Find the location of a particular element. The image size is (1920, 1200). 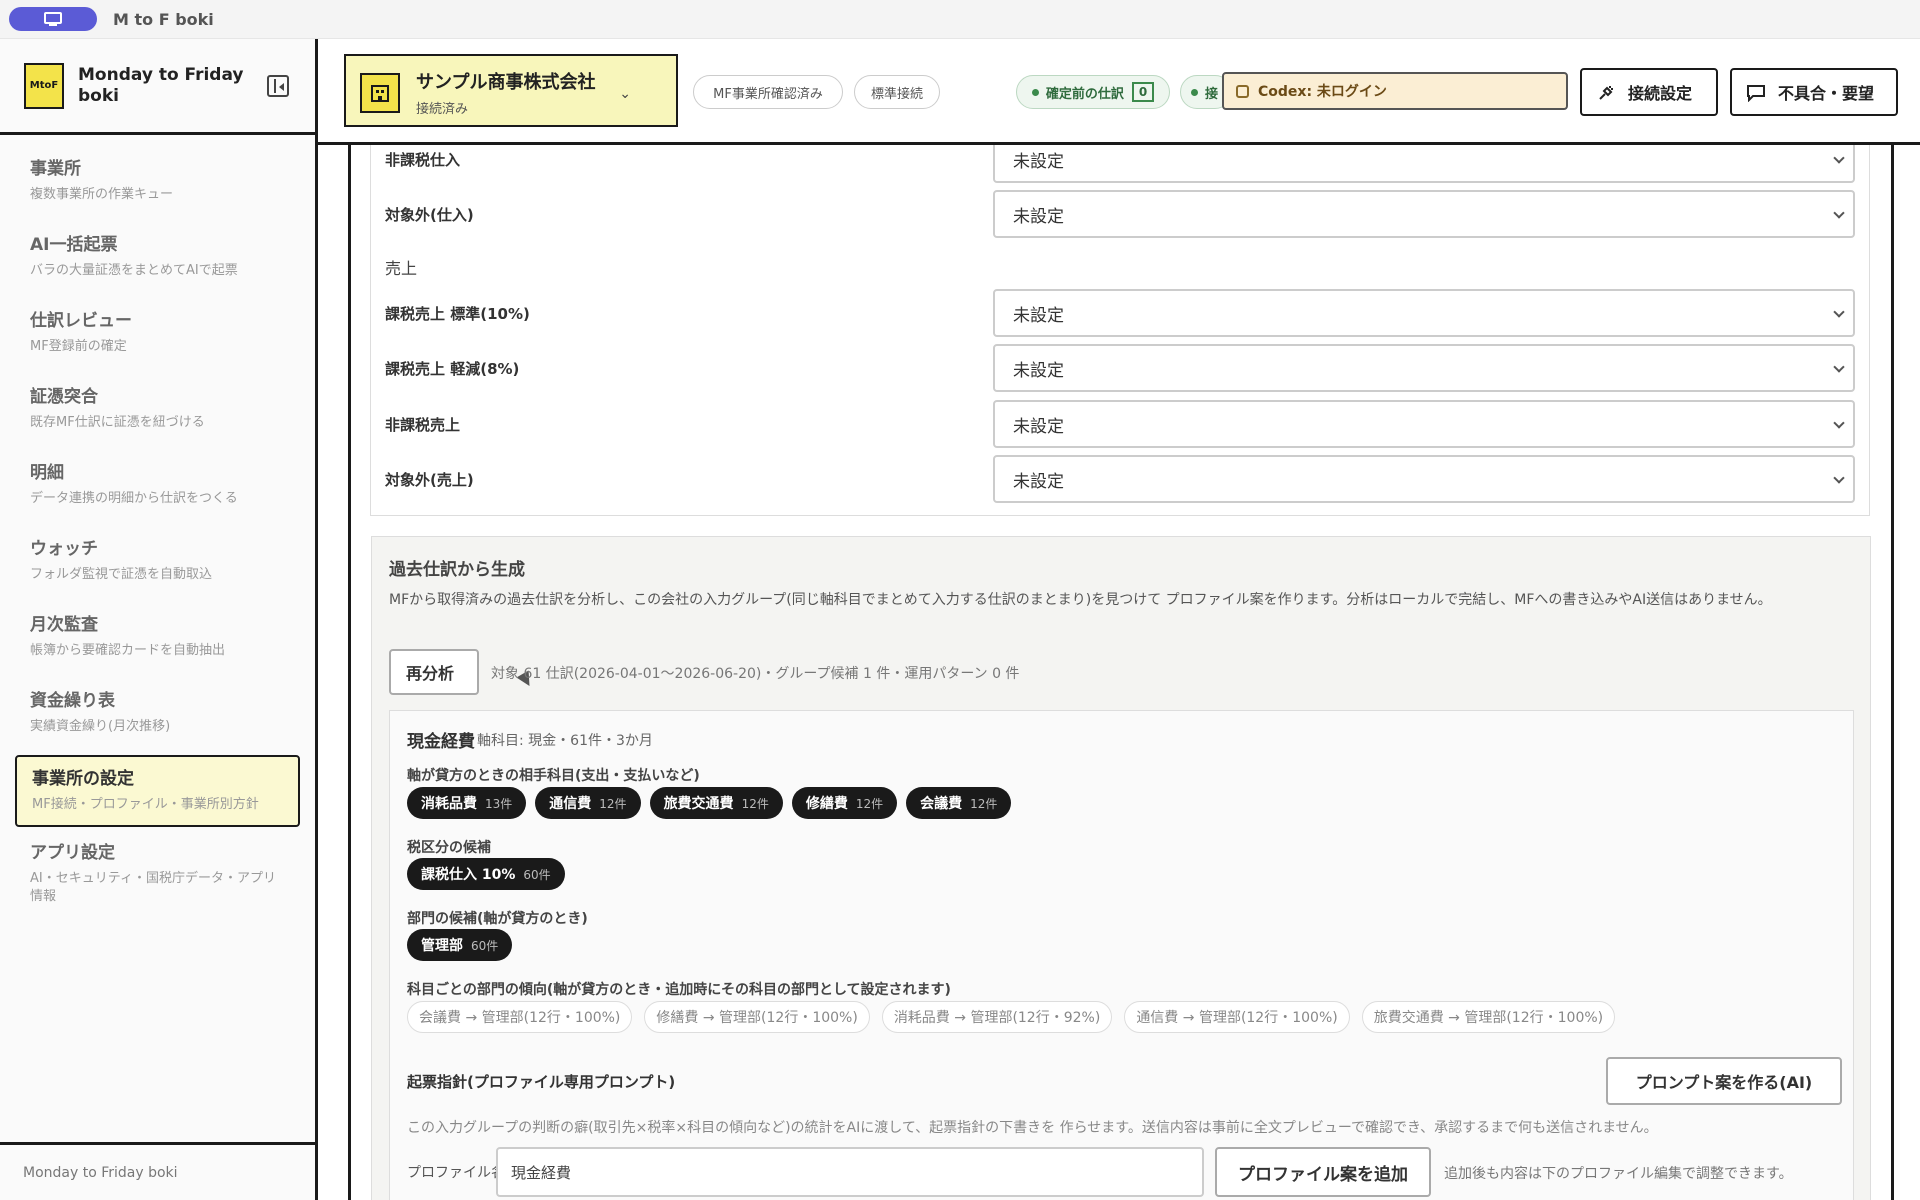

dept-pill: 管理部 60件 is located at coordinates (460, 945).